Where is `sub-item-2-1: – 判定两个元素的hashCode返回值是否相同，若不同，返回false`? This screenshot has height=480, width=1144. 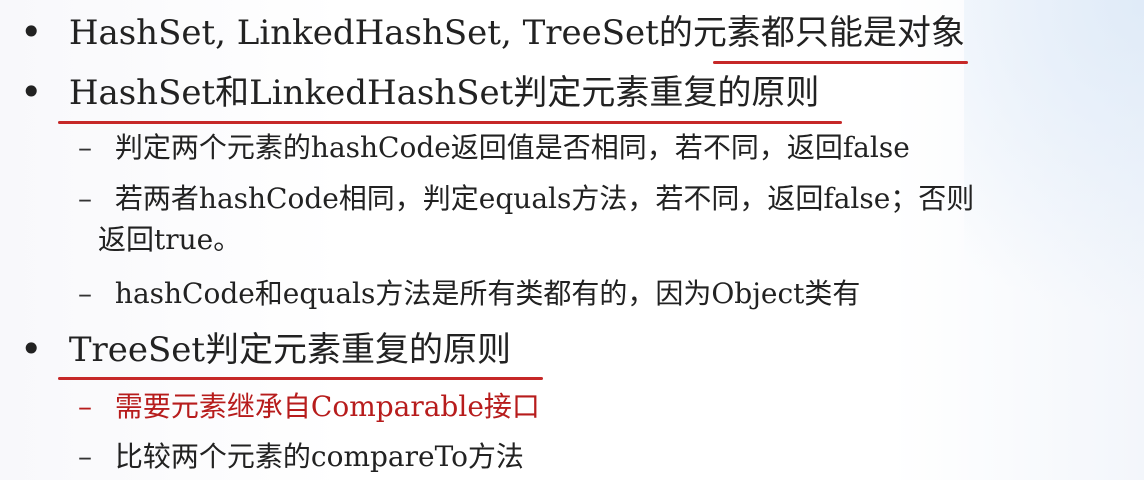
sub-item-2-1: – 判定两个元素的hashCode返回值是否相同，若不同，返回false is located at coordinates (494, 148).